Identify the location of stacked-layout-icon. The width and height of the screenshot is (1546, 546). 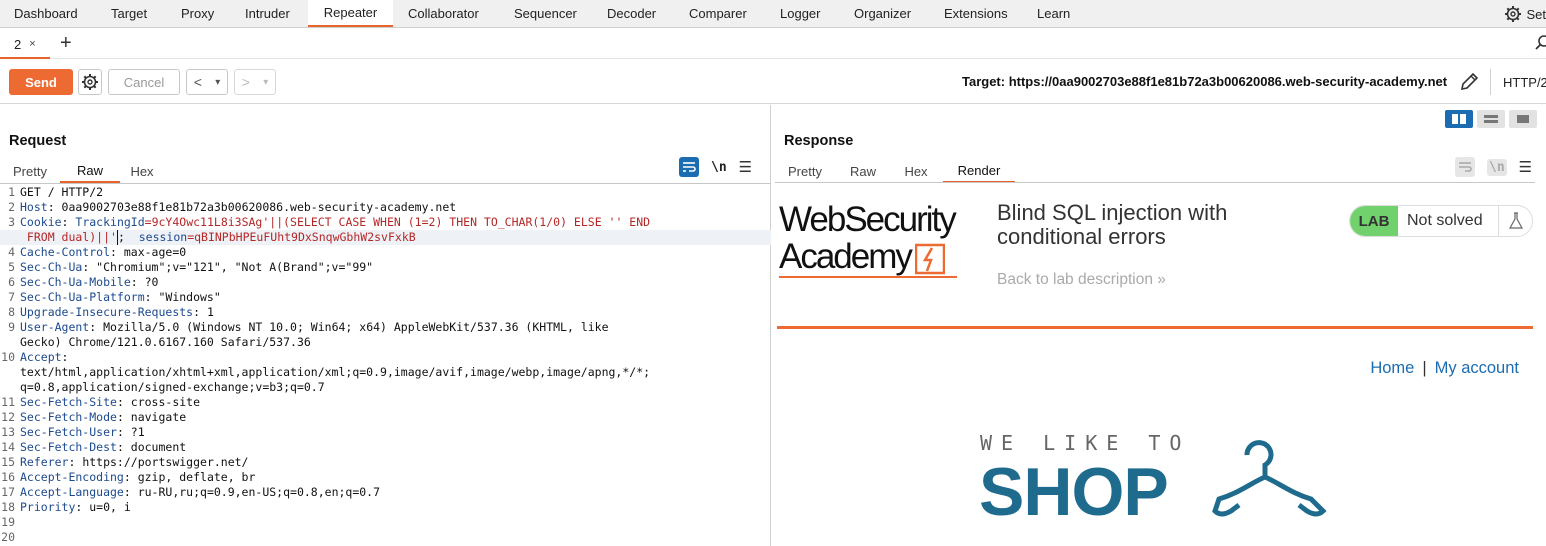
(1491, 119).